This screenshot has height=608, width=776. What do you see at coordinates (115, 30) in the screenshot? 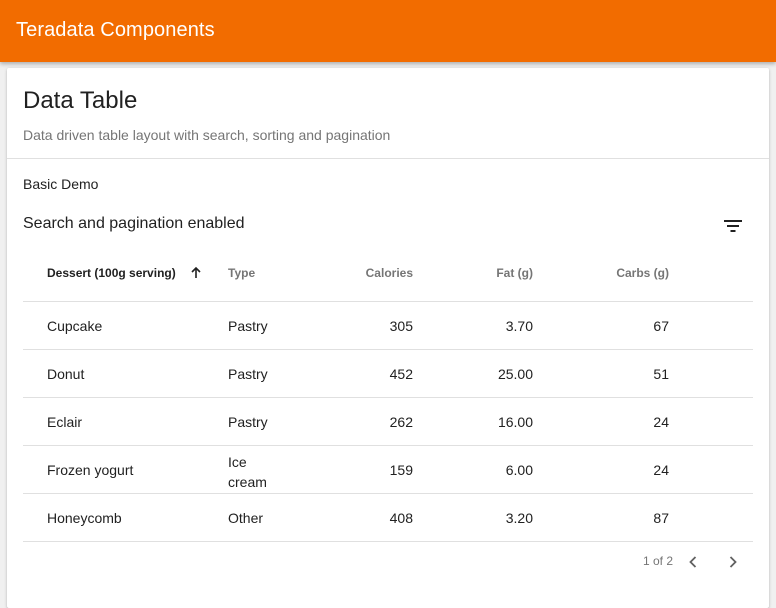
I see `app-title: Teradata Components` at bounding box center [115, 30].